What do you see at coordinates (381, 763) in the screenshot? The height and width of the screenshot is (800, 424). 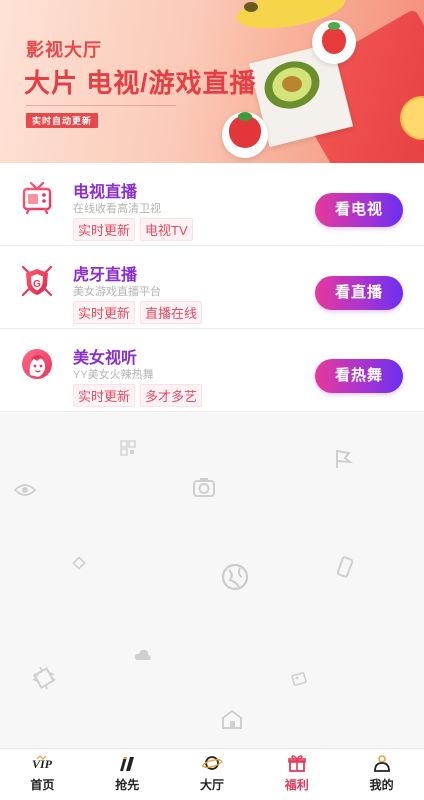 I see `user-icon` at bounding box center [381, 763].